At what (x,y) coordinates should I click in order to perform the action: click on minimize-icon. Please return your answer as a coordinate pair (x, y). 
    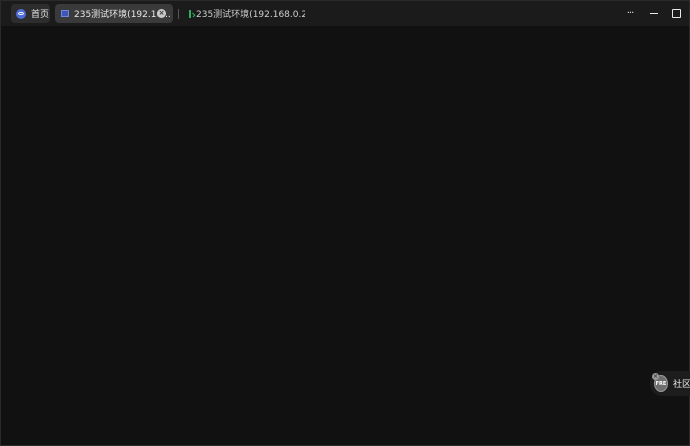
    Looking at the image, I should click on (654, 13).